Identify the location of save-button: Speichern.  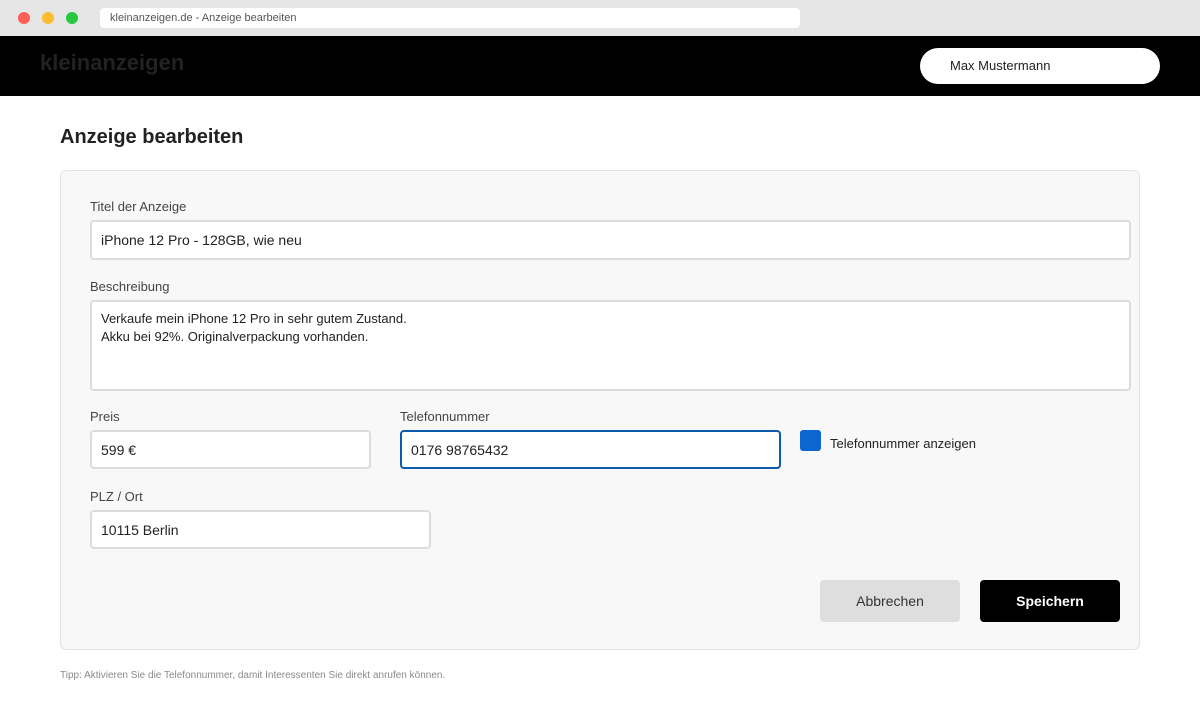
(1050, 601).